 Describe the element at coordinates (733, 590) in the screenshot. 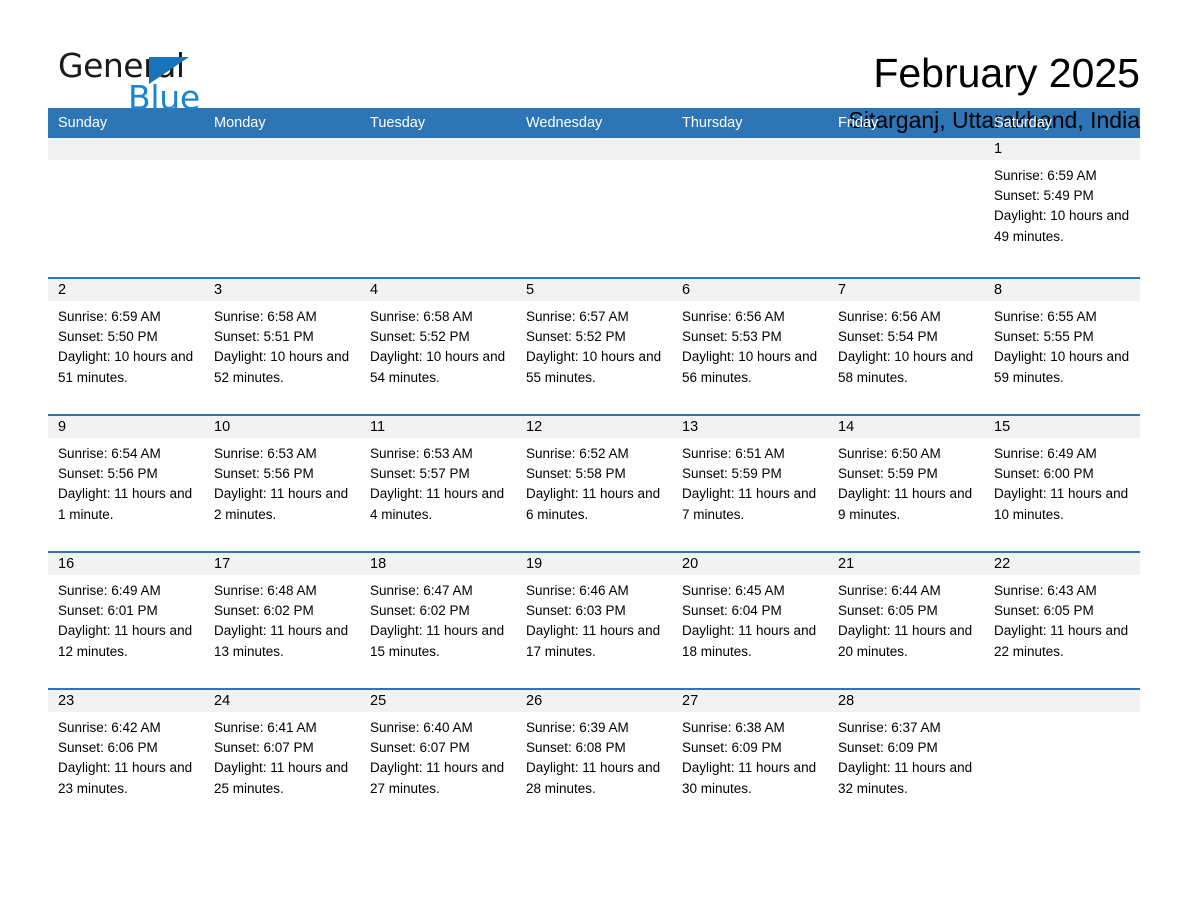

I see `sunrise-text: Sunrise: 6:45 AM` at that location.